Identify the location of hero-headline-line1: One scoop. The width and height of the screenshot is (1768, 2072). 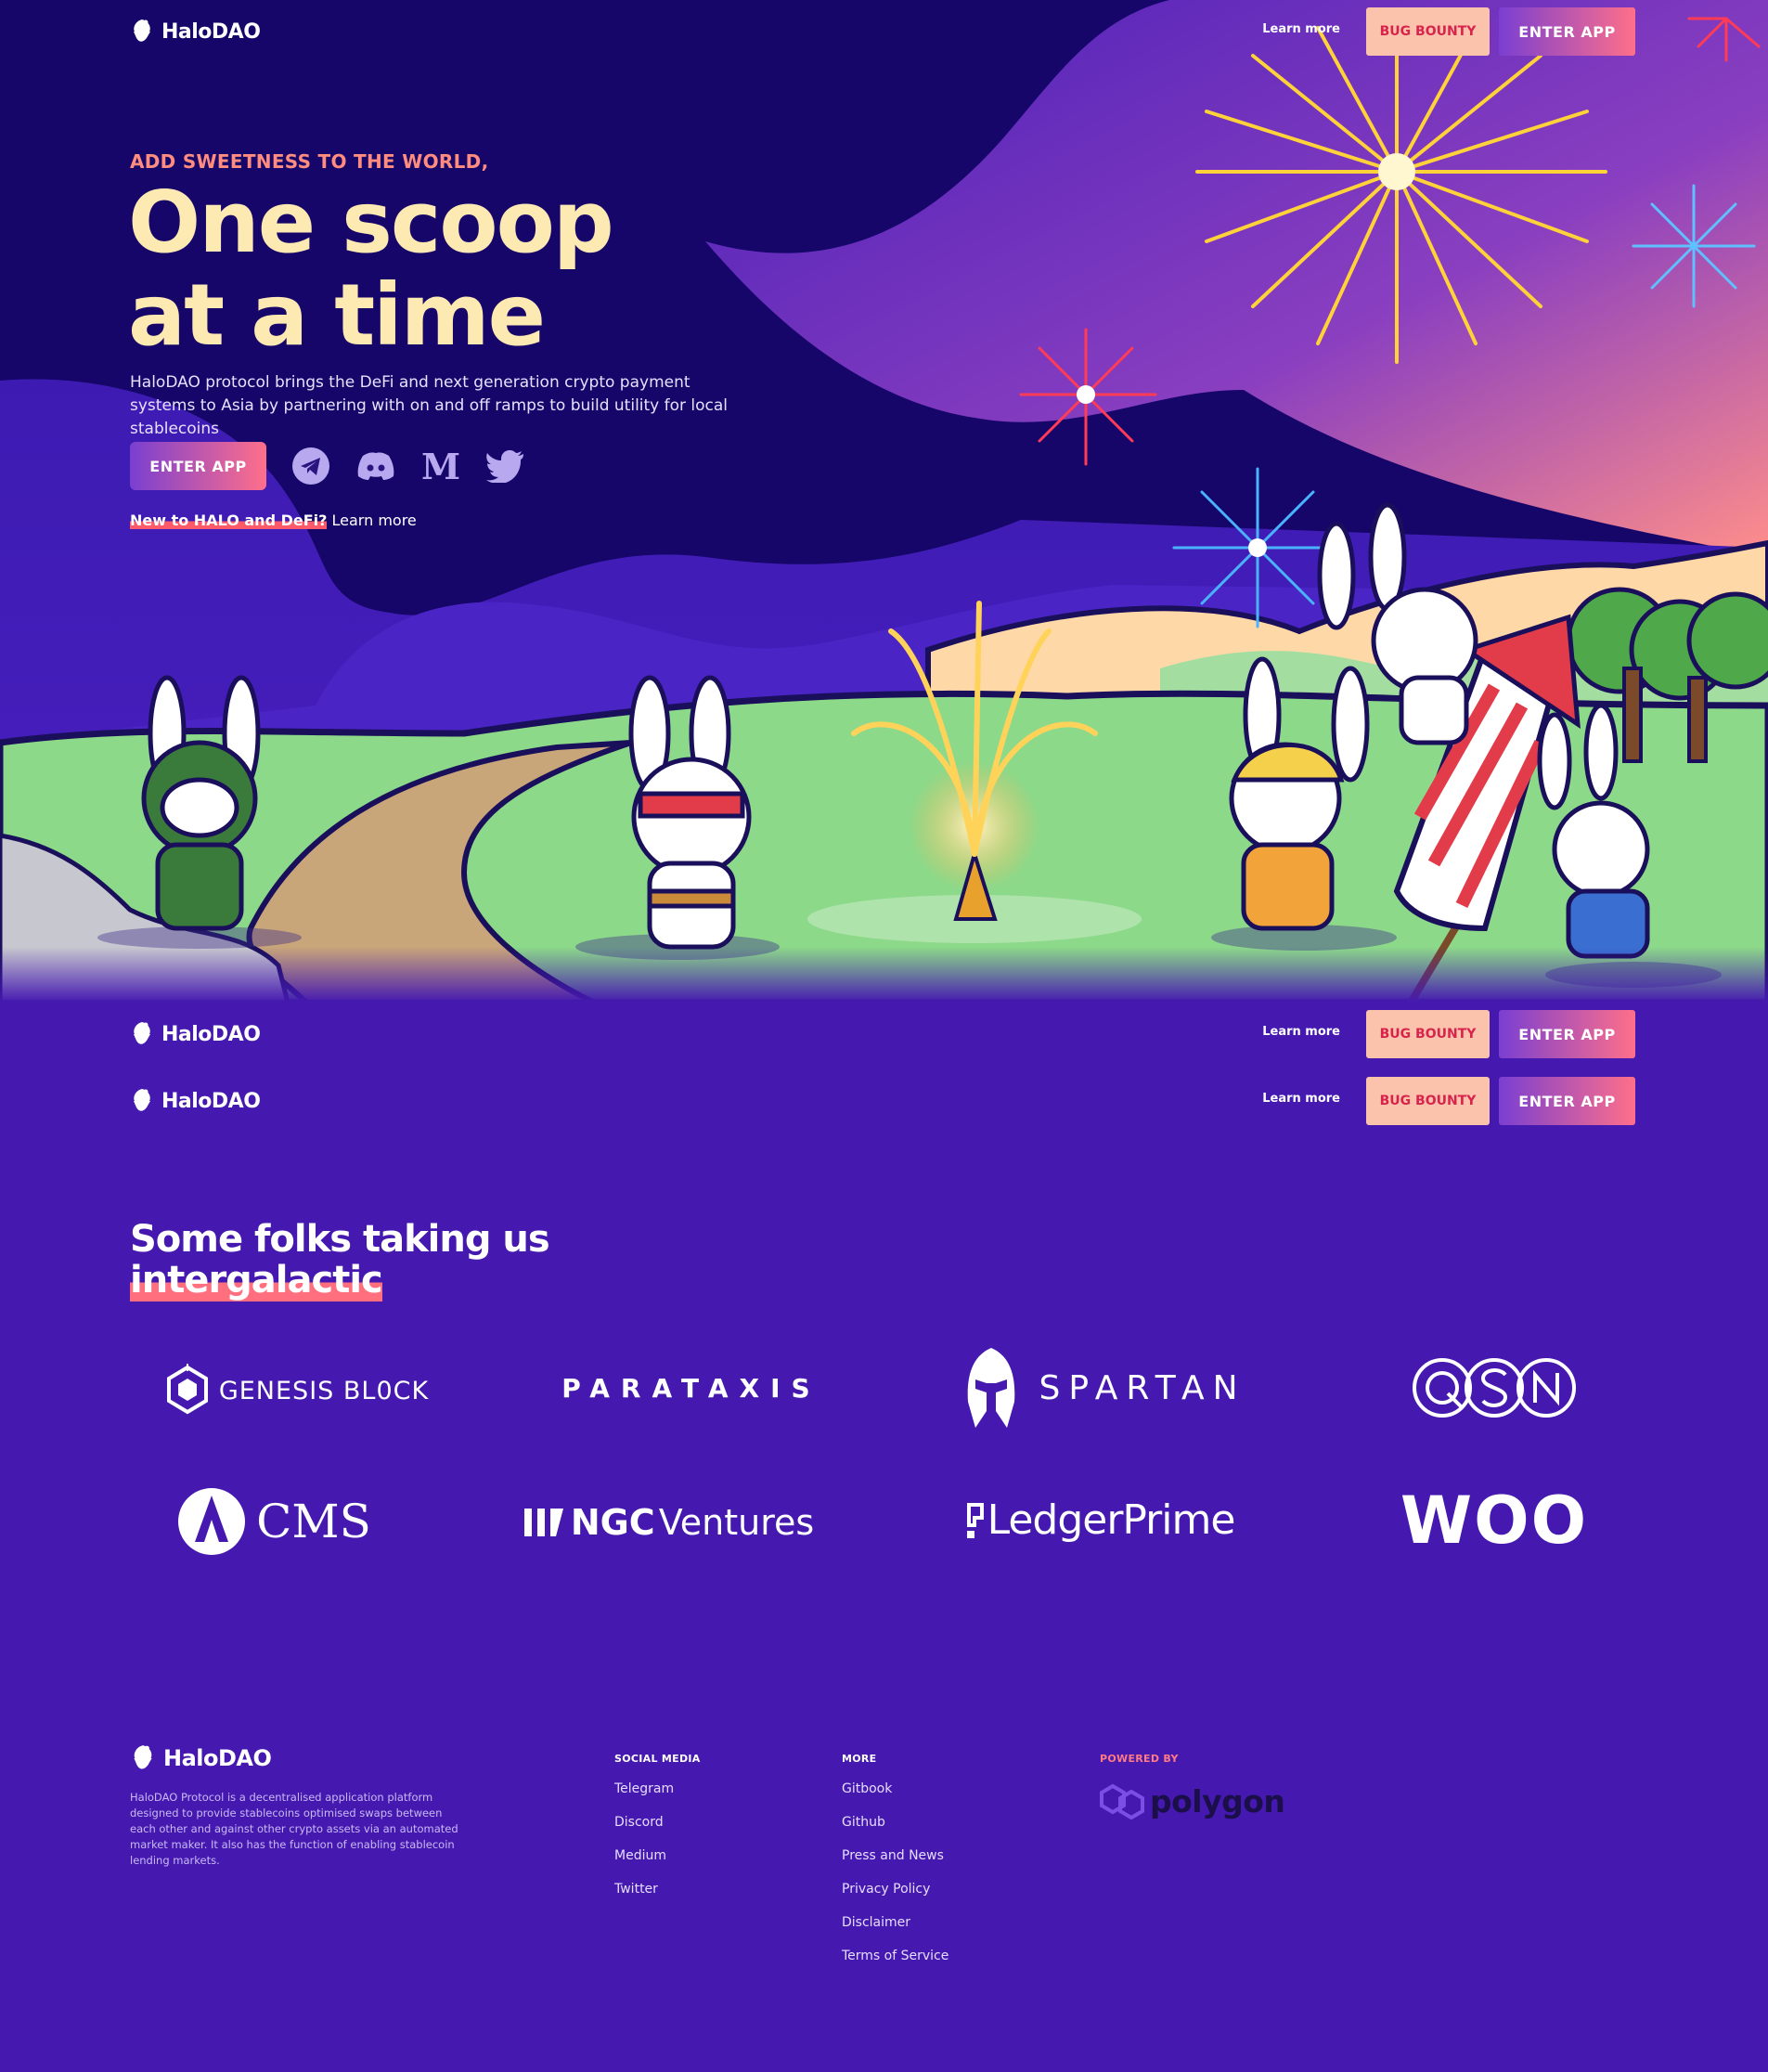
(371, 222).